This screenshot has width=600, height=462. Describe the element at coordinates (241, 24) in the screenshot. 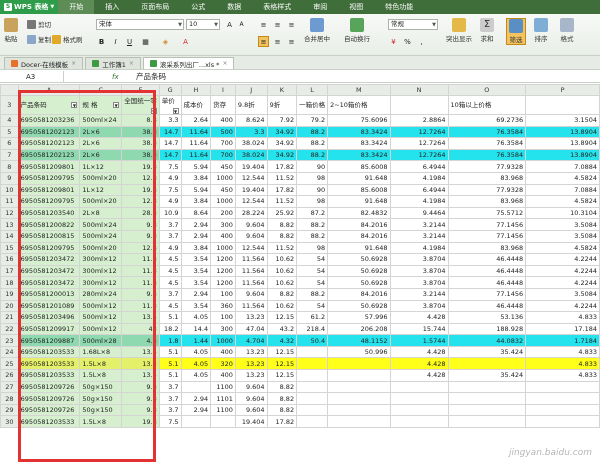

I see `decrease-font-icon: A` at that location.